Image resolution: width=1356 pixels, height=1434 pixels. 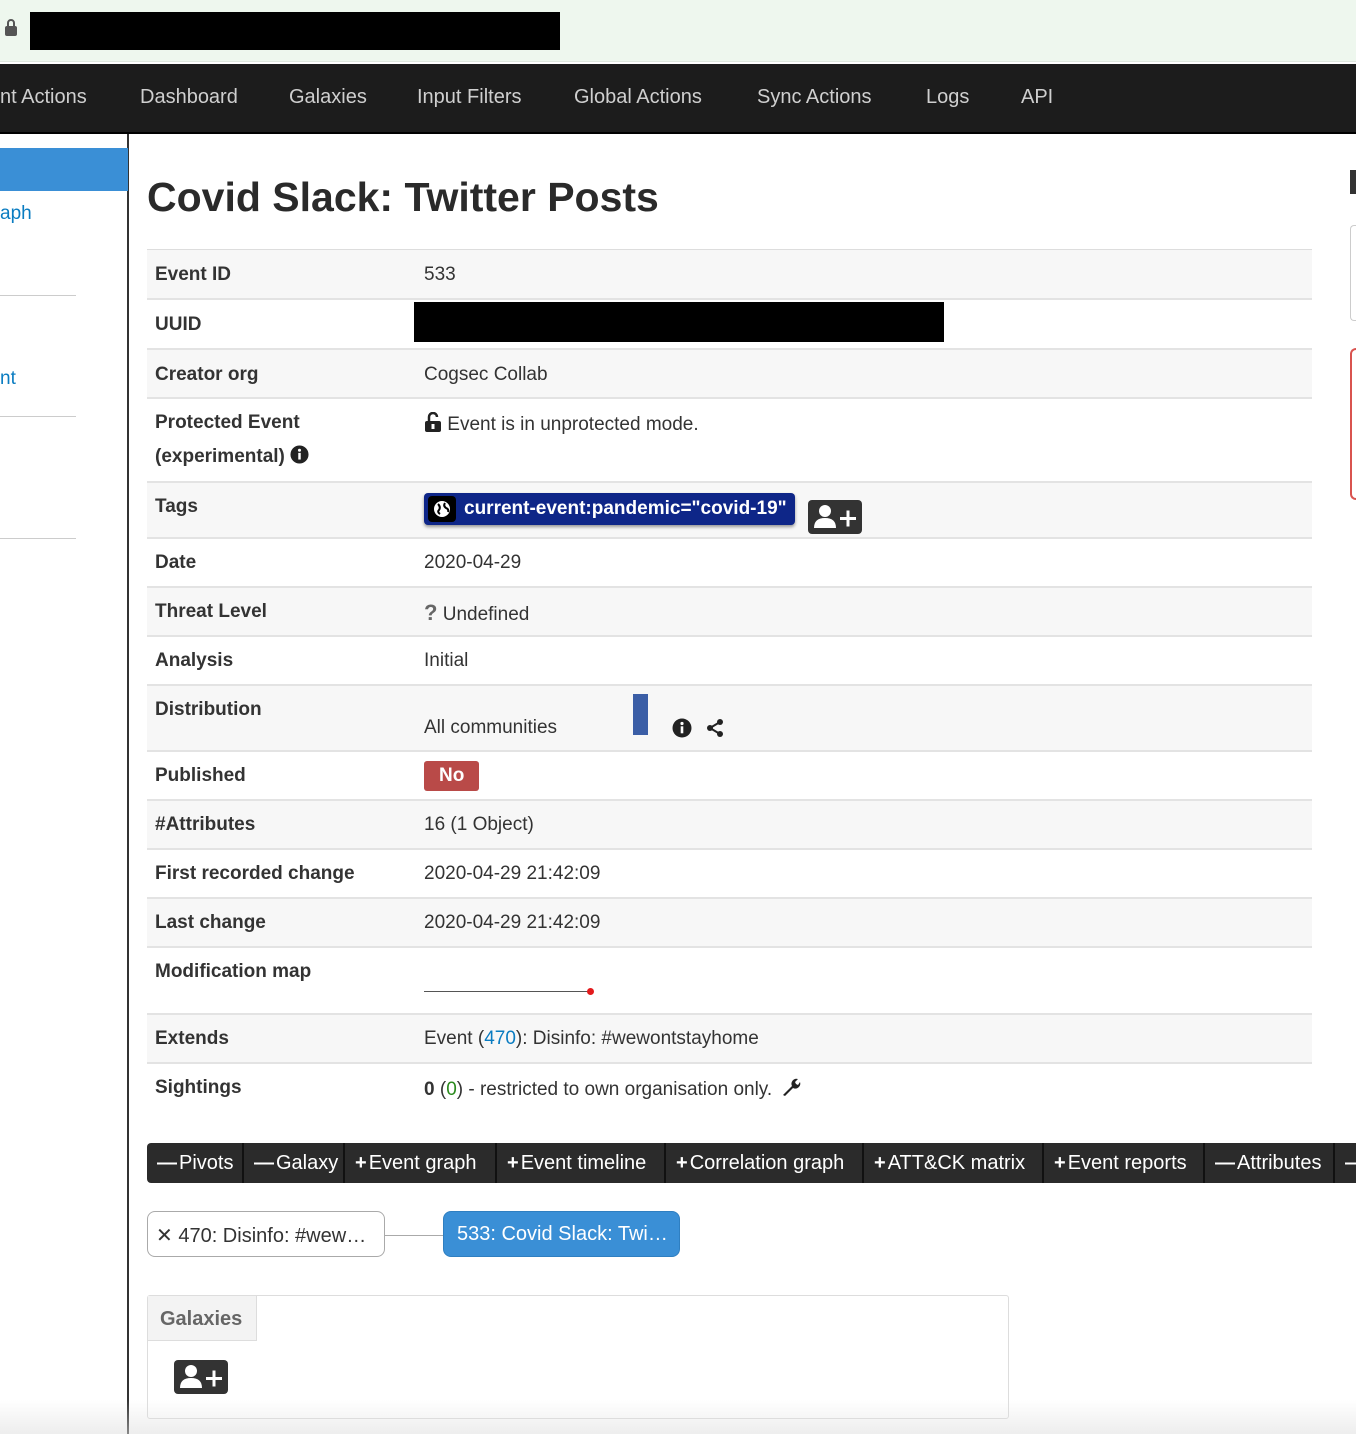 I want to click on galaxies-tab: Galaxies, so click(x=202, y=1318).